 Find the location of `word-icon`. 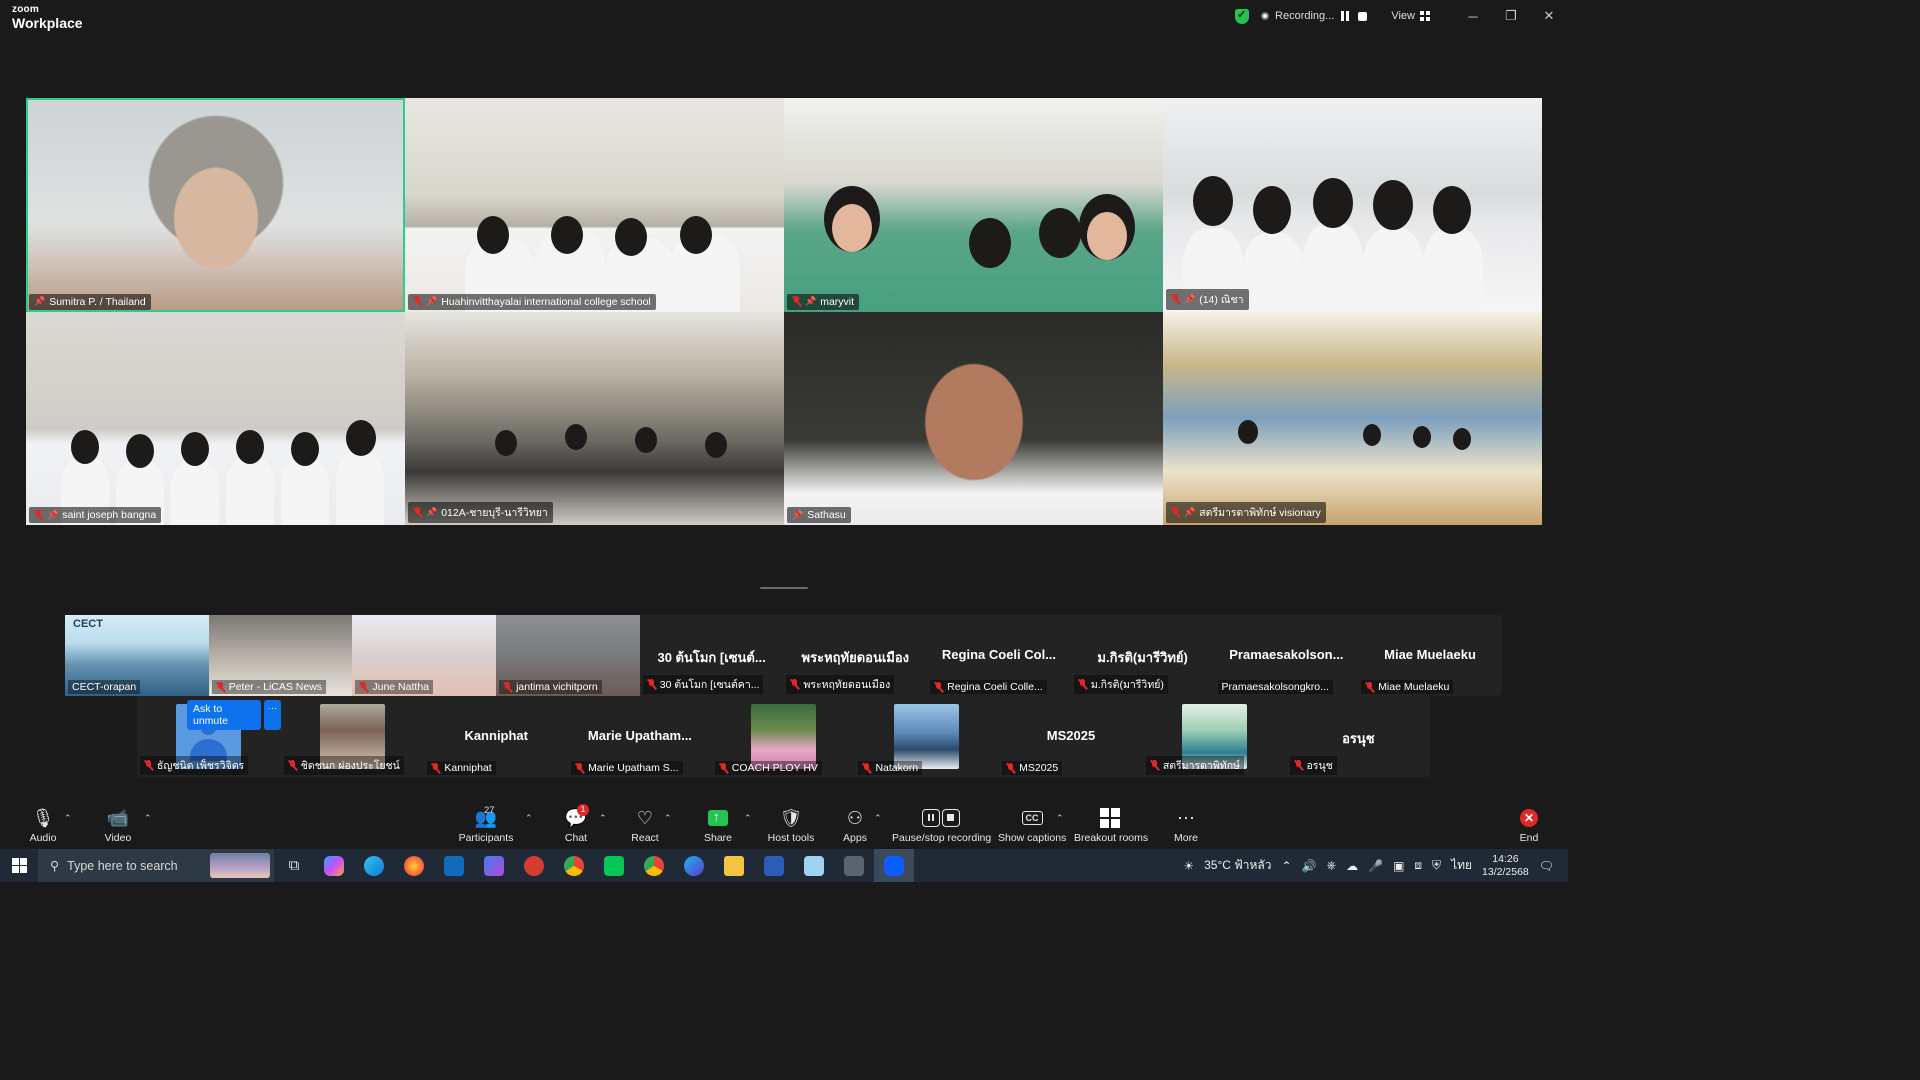

word-icon is located at coordinates (774, 865).